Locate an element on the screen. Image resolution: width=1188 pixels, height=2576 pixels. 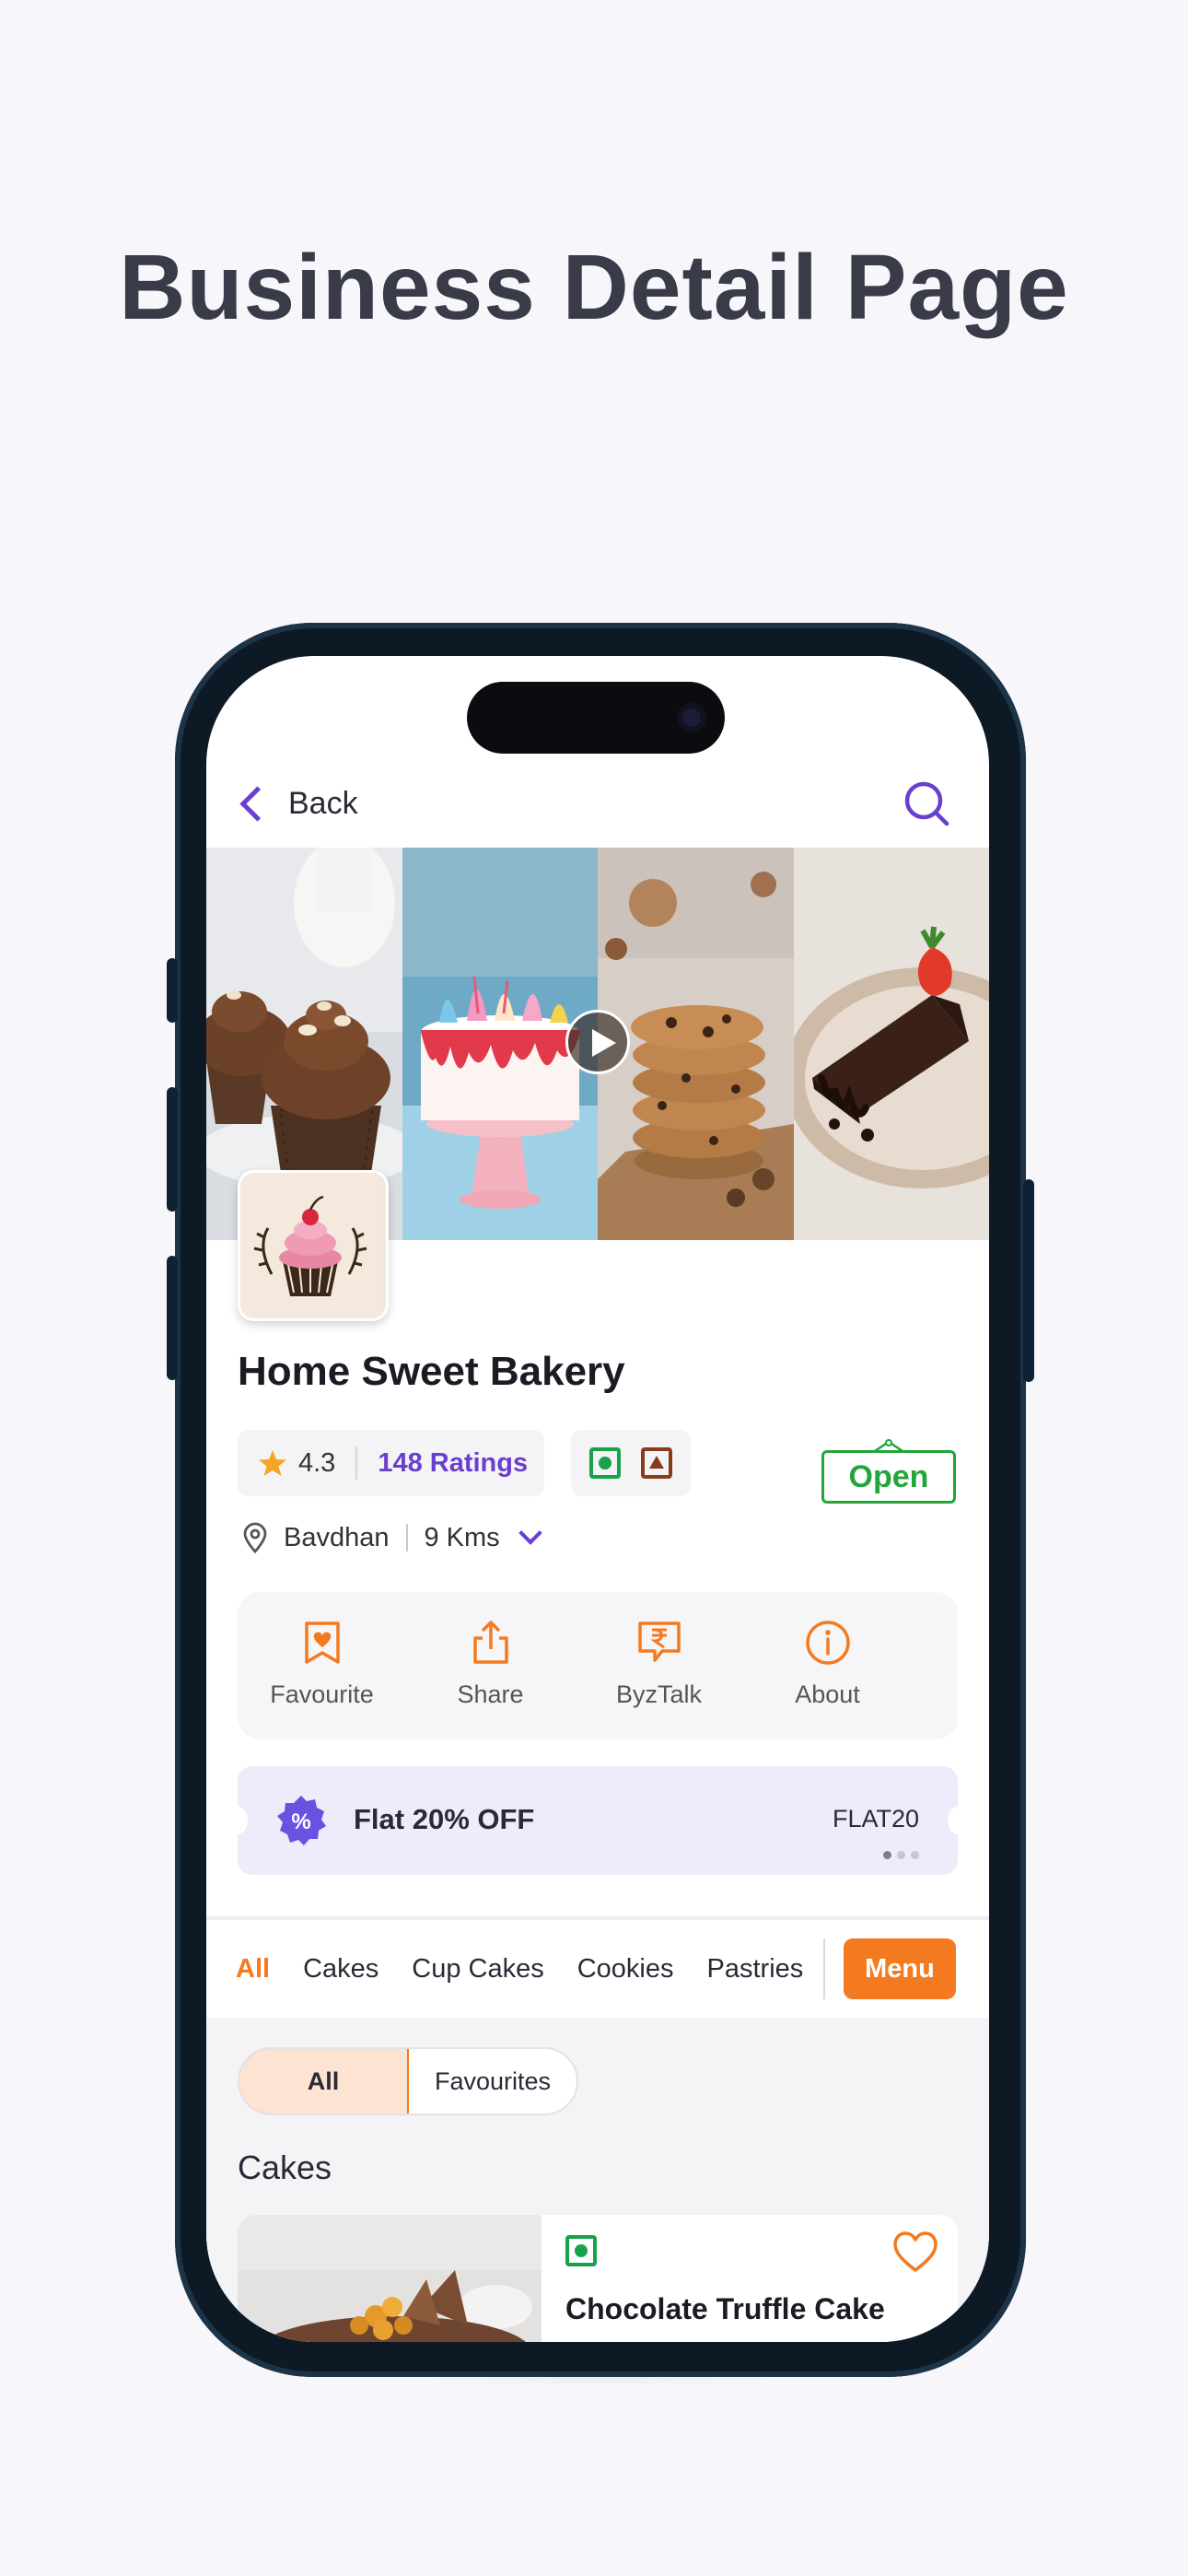
carousel-indicator is located at coordinates (901, 1855).